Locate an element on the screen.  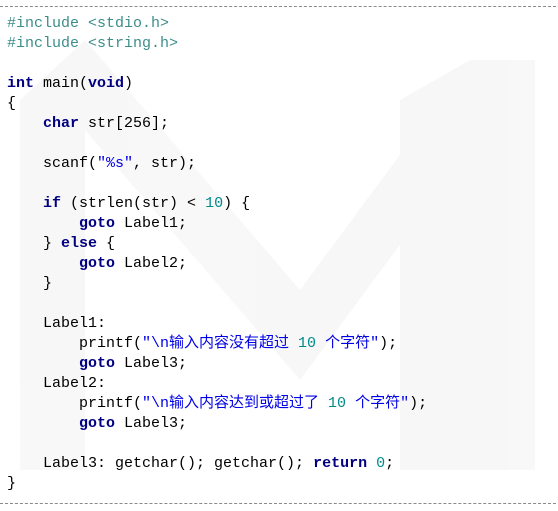
code-line: printf("\n输入内容达到或超过了 10 个字符"); is located at coordinates (217, 404).